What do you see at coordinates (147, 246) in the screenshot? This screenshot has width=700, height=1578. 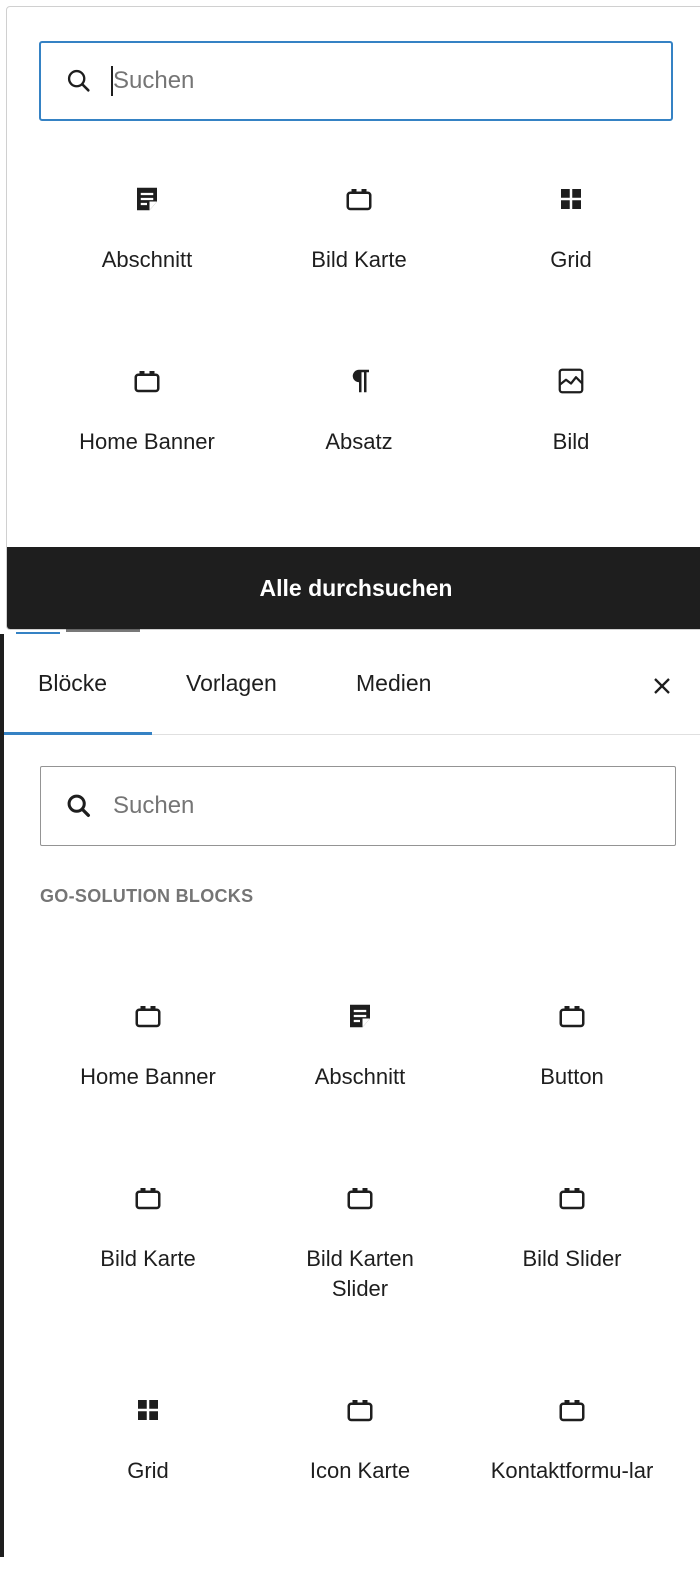 I see `quick-inserter-block-abschnitt: Abschnitt` at bounding box center [147, 246].